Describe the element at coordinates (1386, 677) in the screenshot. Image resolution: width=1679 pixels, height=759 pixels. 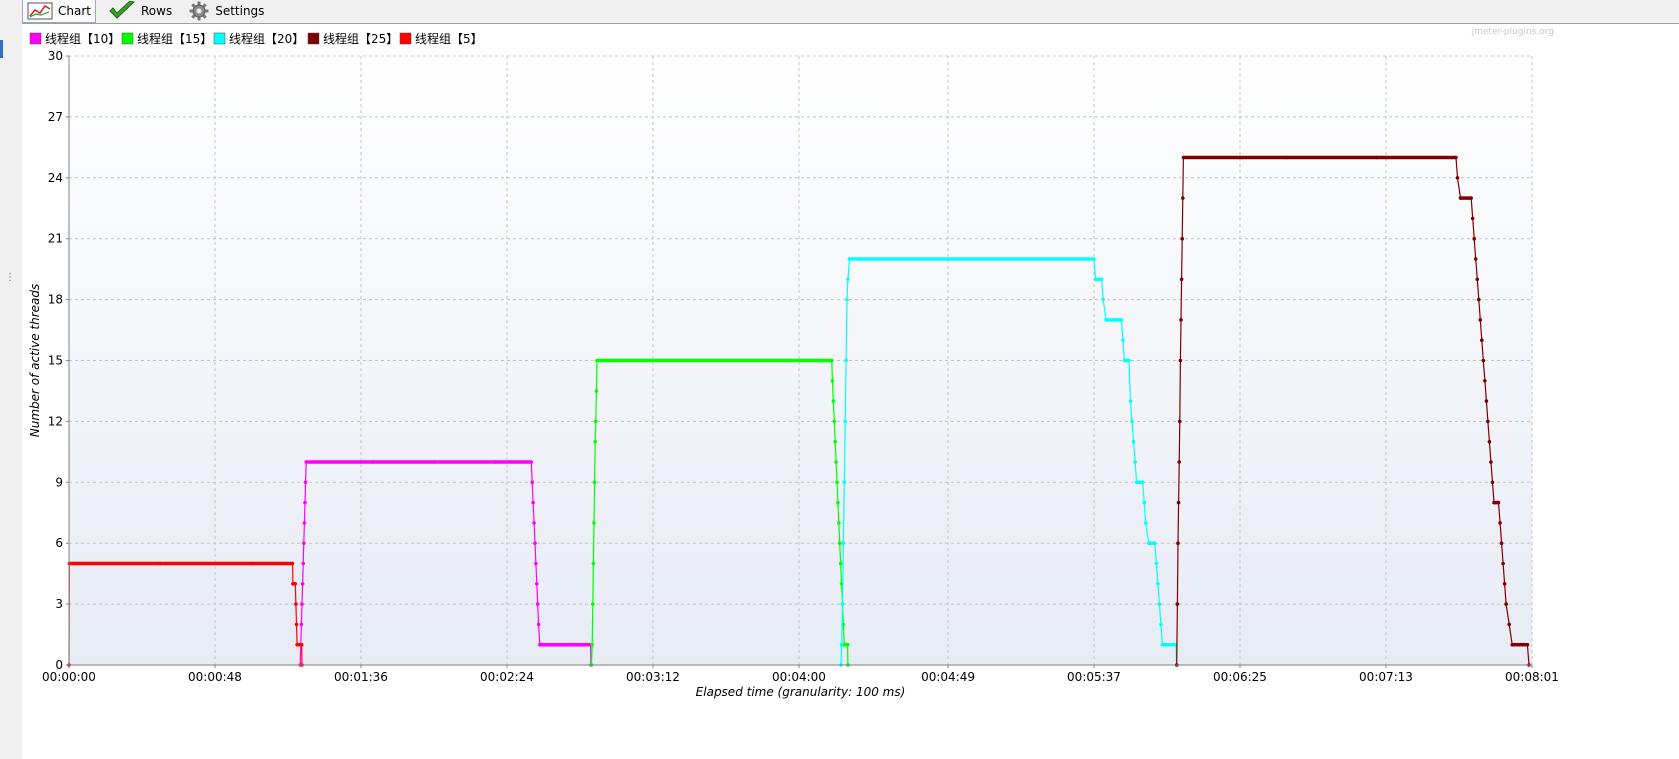
I see `x-tick-label: 00:07:13` at that location.